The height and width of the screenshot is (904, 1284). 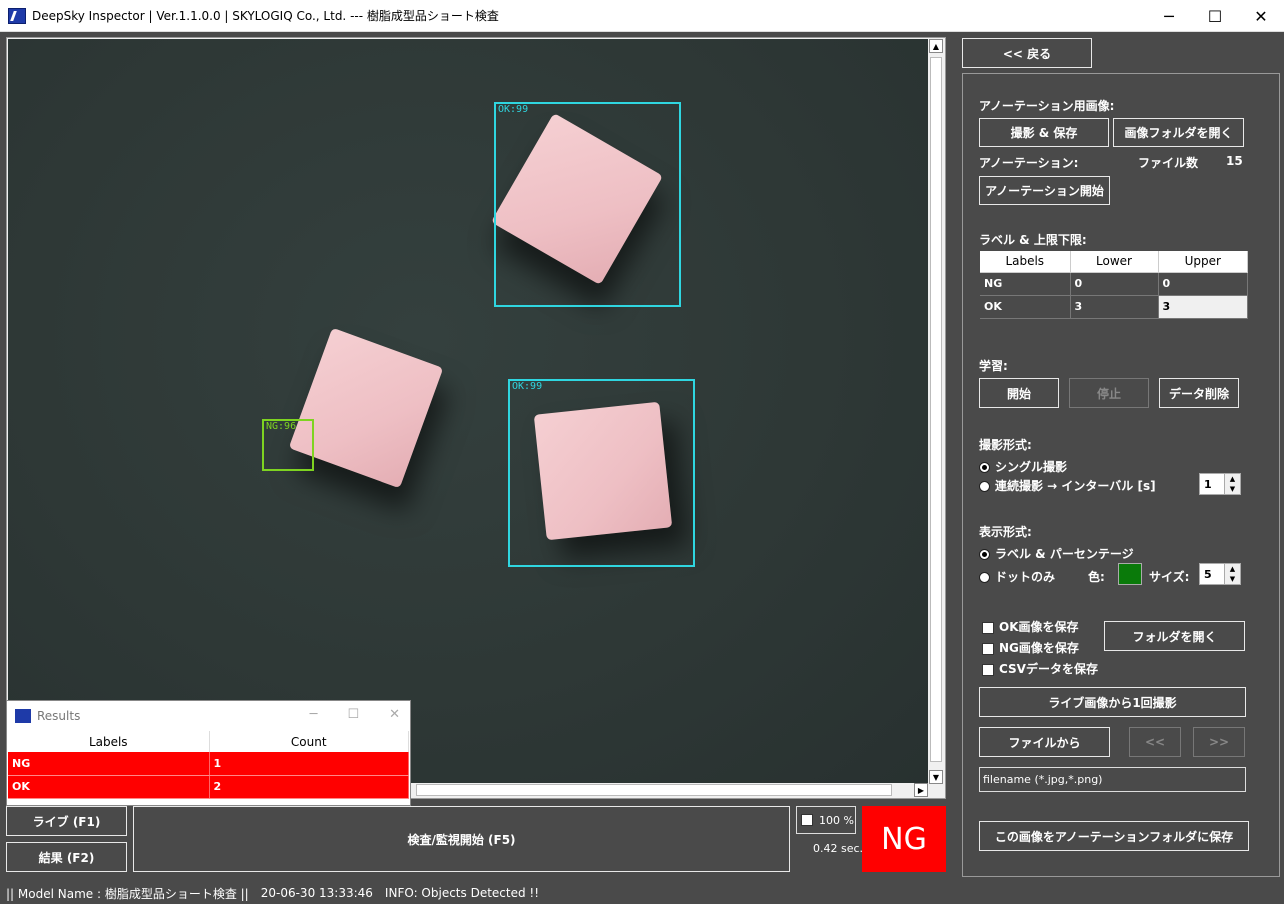 What do you see at coordinates (1019, 393) in the screenshot?
I see `learning-start-button: 開始` at bounding box center [1019, 393].